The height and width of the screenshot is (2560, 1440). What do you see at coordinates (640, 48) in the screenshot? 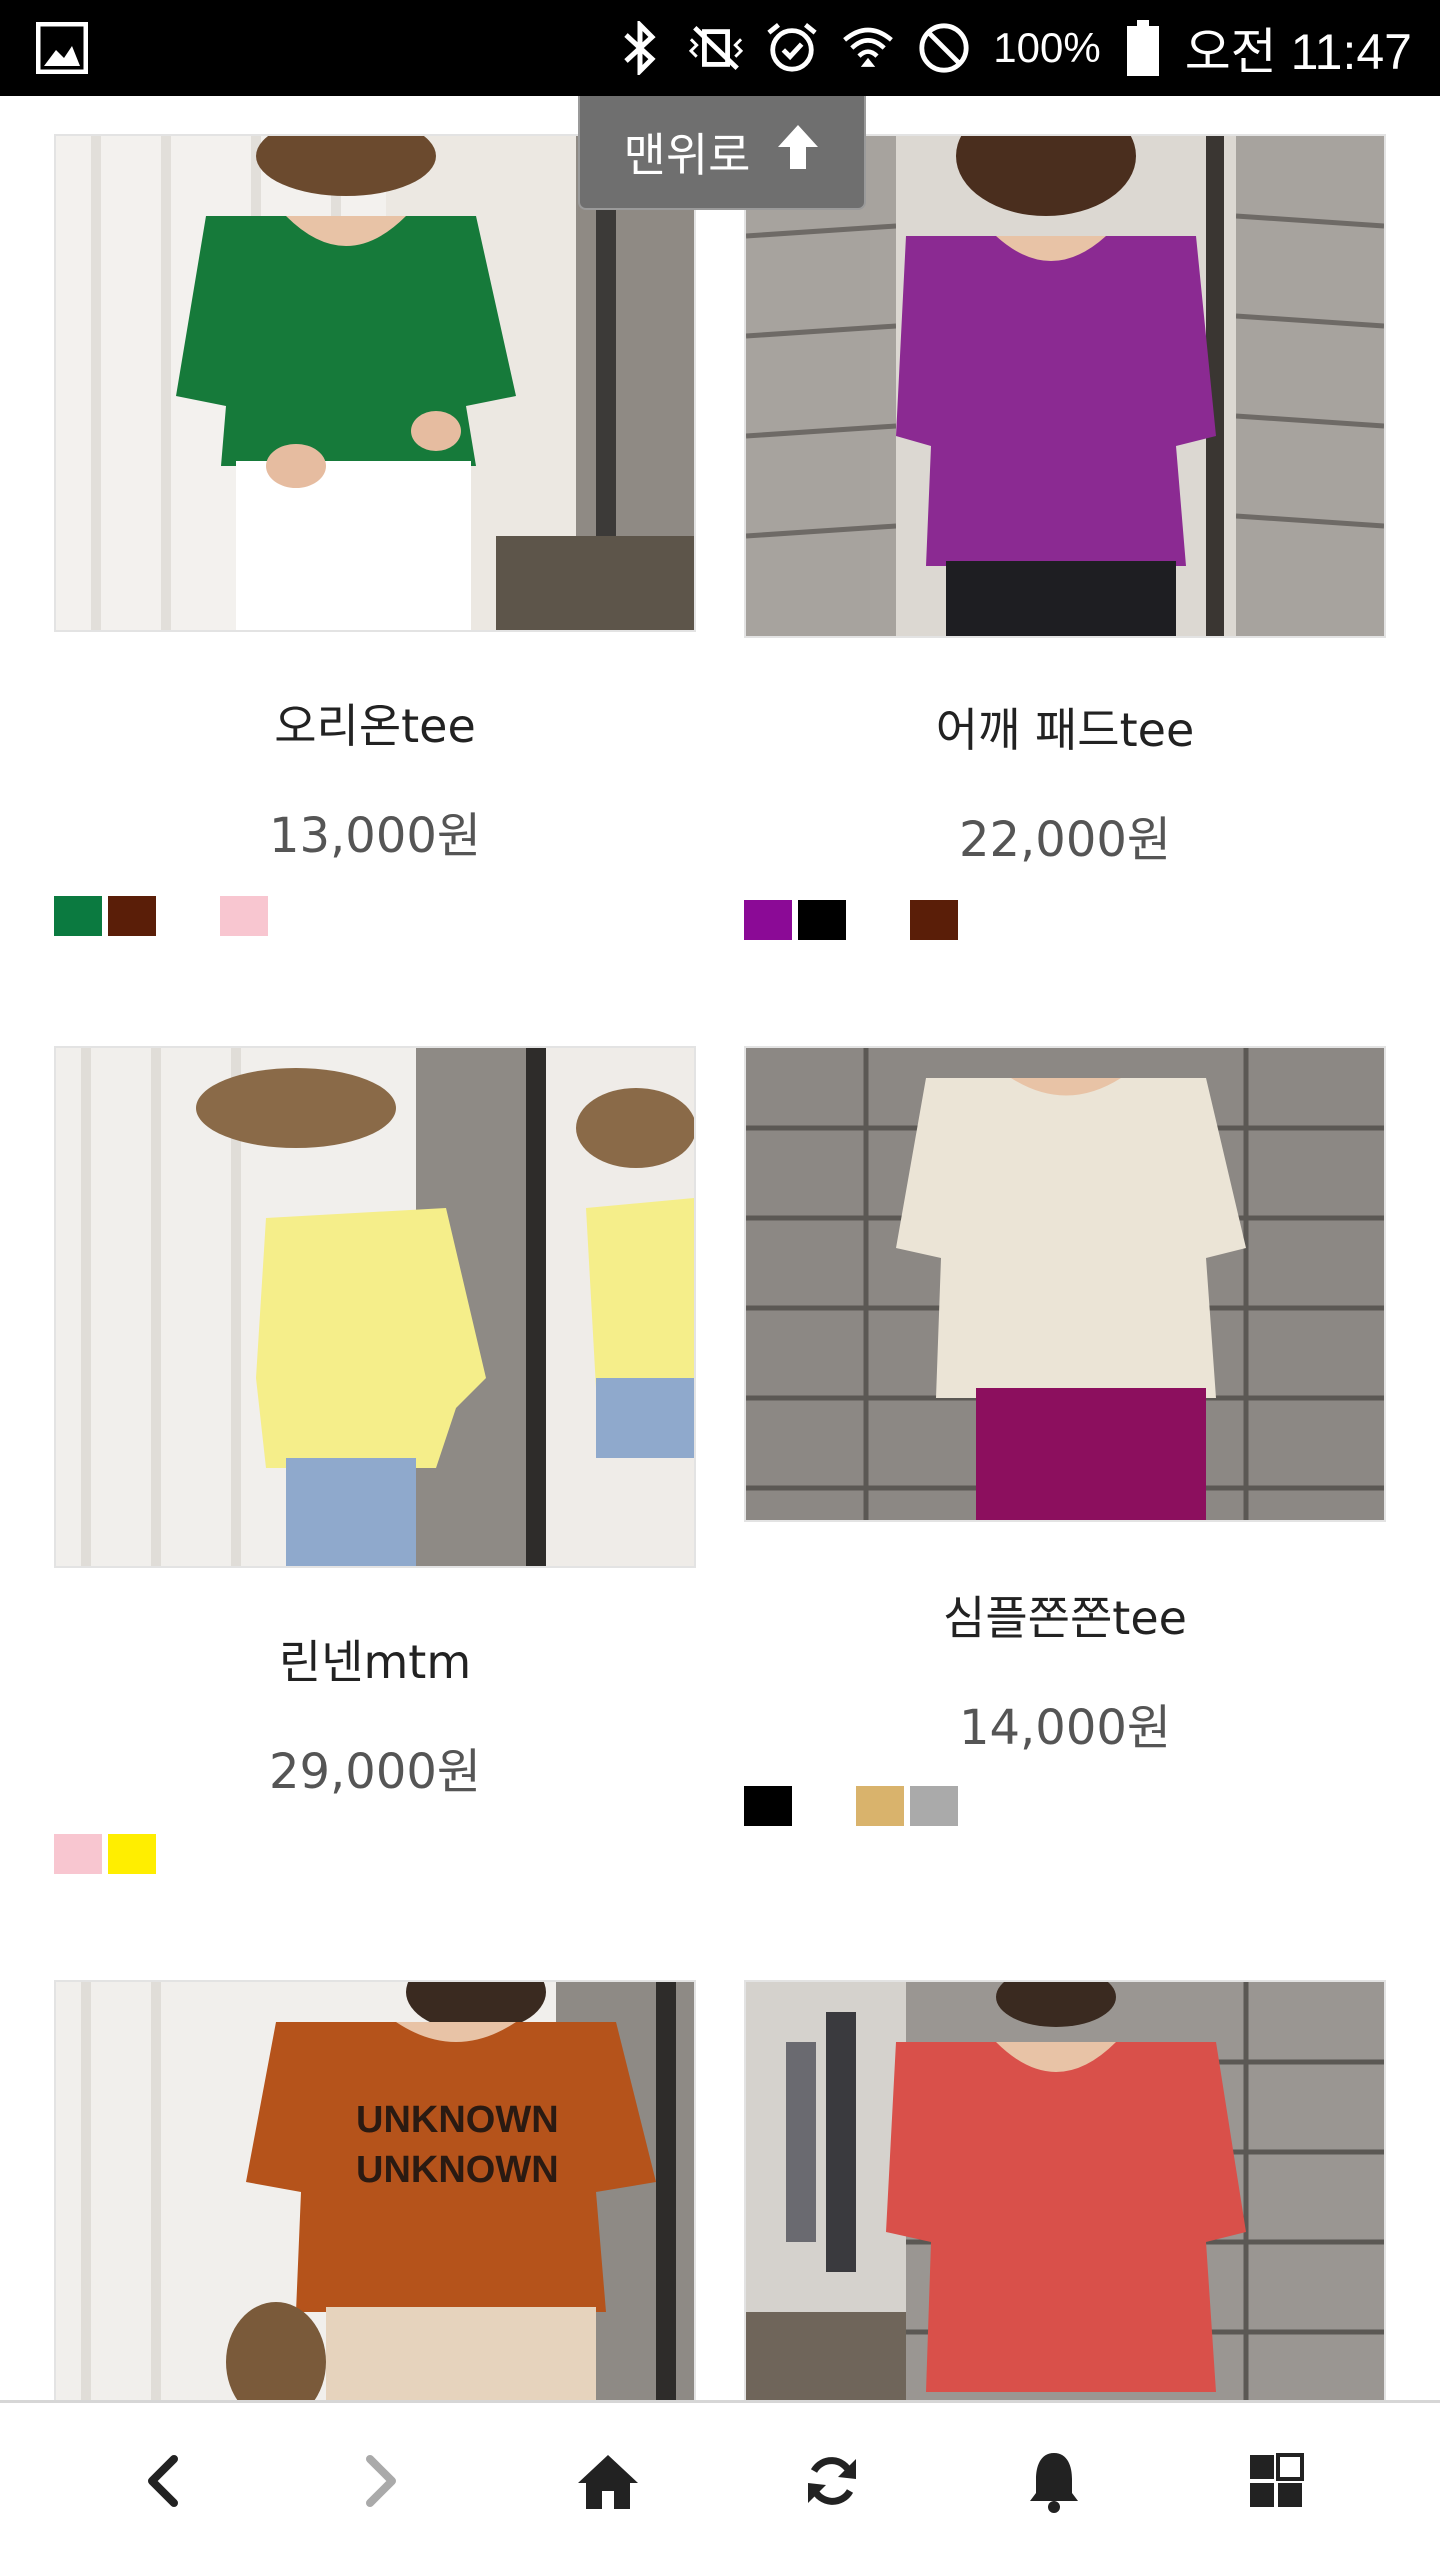
I see `bluetooth-icon` at bounding box center [640, 48].